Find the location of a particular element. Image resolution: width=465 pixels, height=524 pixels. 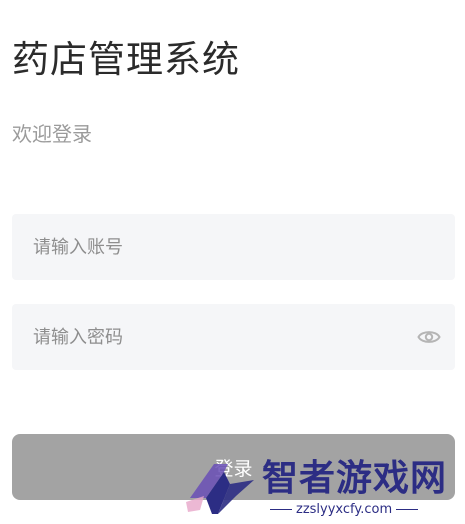

watermark-url: zzslyyxcfy.com is located at coordinates (344, 509).